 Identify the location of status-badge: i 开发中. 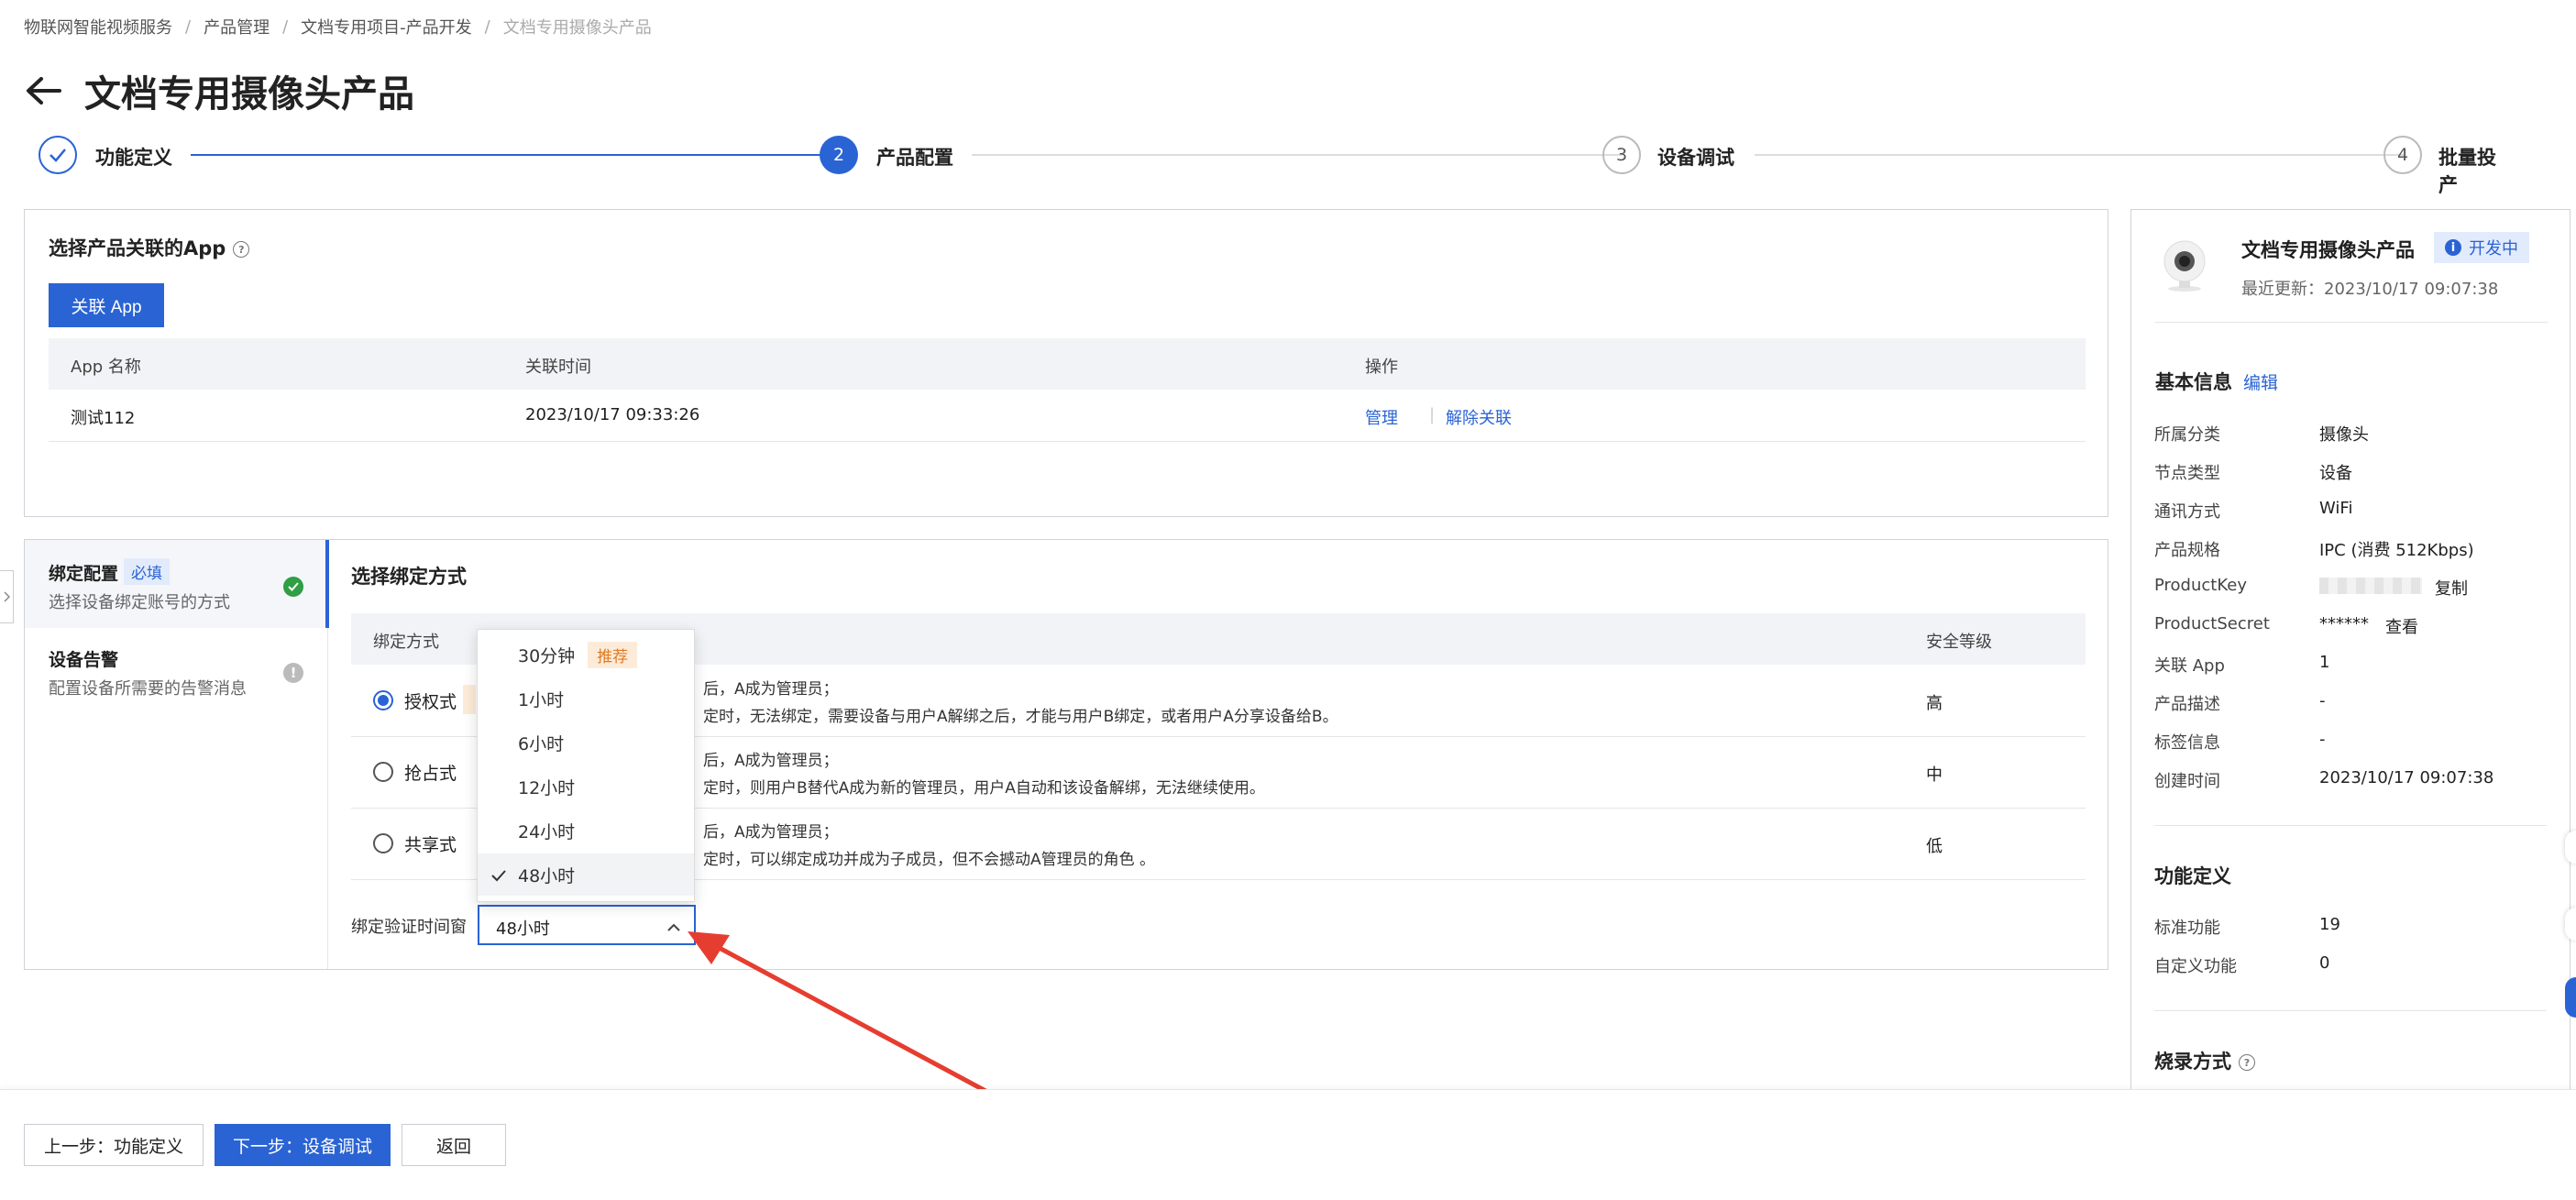
(2481, 247).